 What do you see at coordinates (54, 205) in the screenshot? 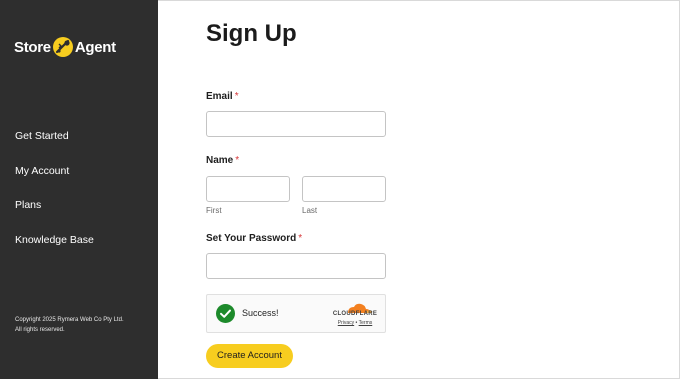
I see `sidebar-item-plans: Plans` at bounding box center [54, 205].